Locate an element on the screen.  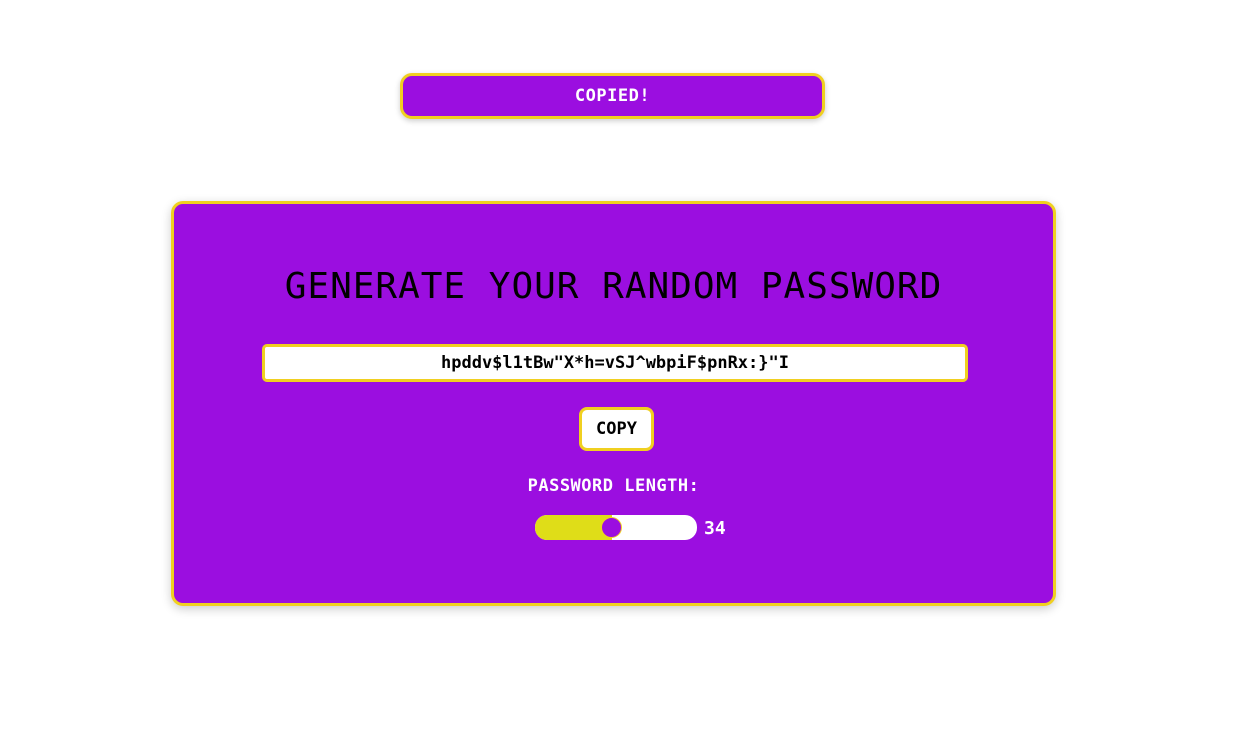
password-text: hpddv$l1tBw"X*h=vSJ^wbpiF$pnRx:}"I is located at coordinates (615, 363).